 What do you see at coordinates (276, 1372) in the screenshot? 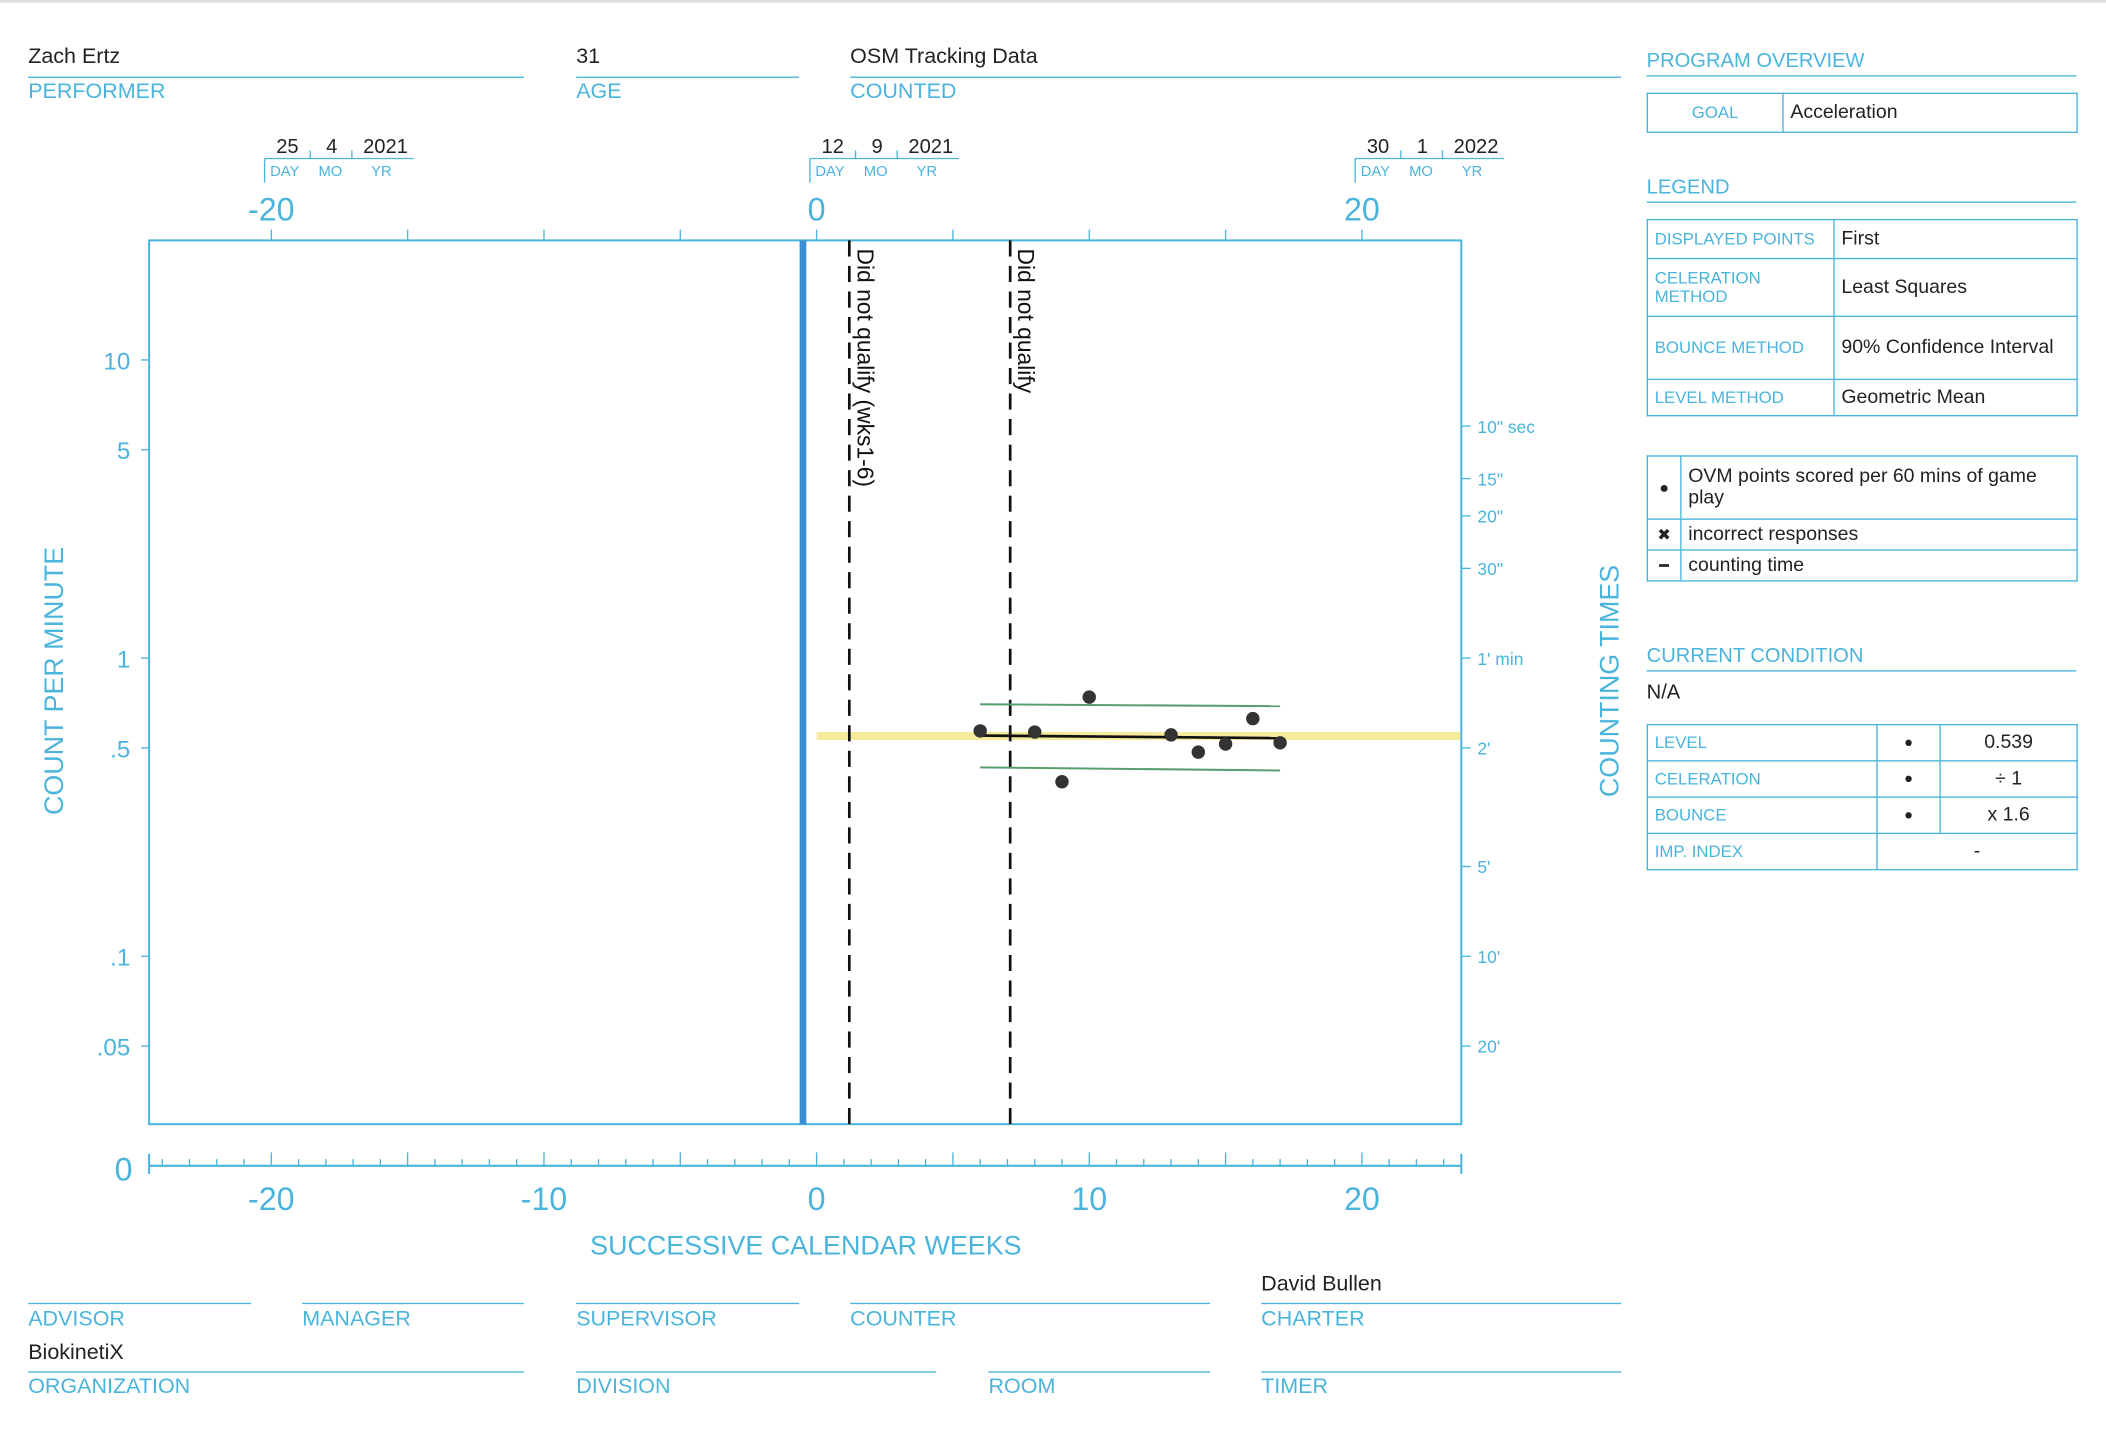
I see `organization-underline` at bounding box center [276, 1372].